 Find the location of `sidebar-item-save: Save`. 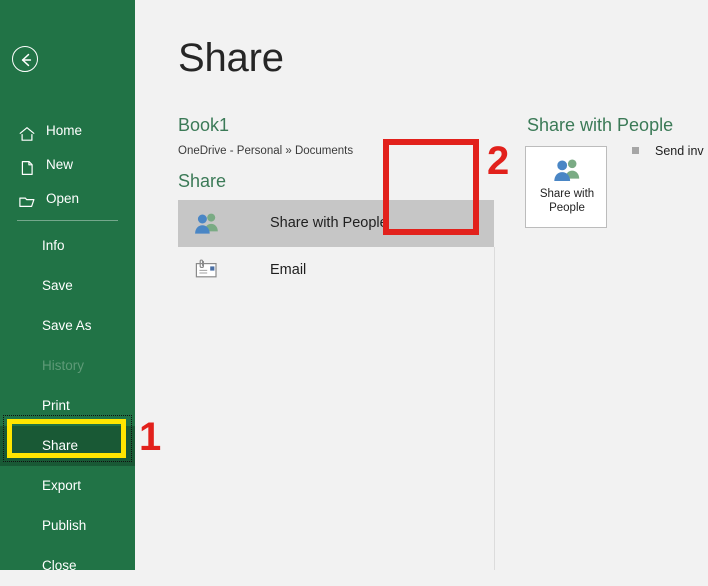

sidebar-item-save: Save is located at coordinates (67, 286).